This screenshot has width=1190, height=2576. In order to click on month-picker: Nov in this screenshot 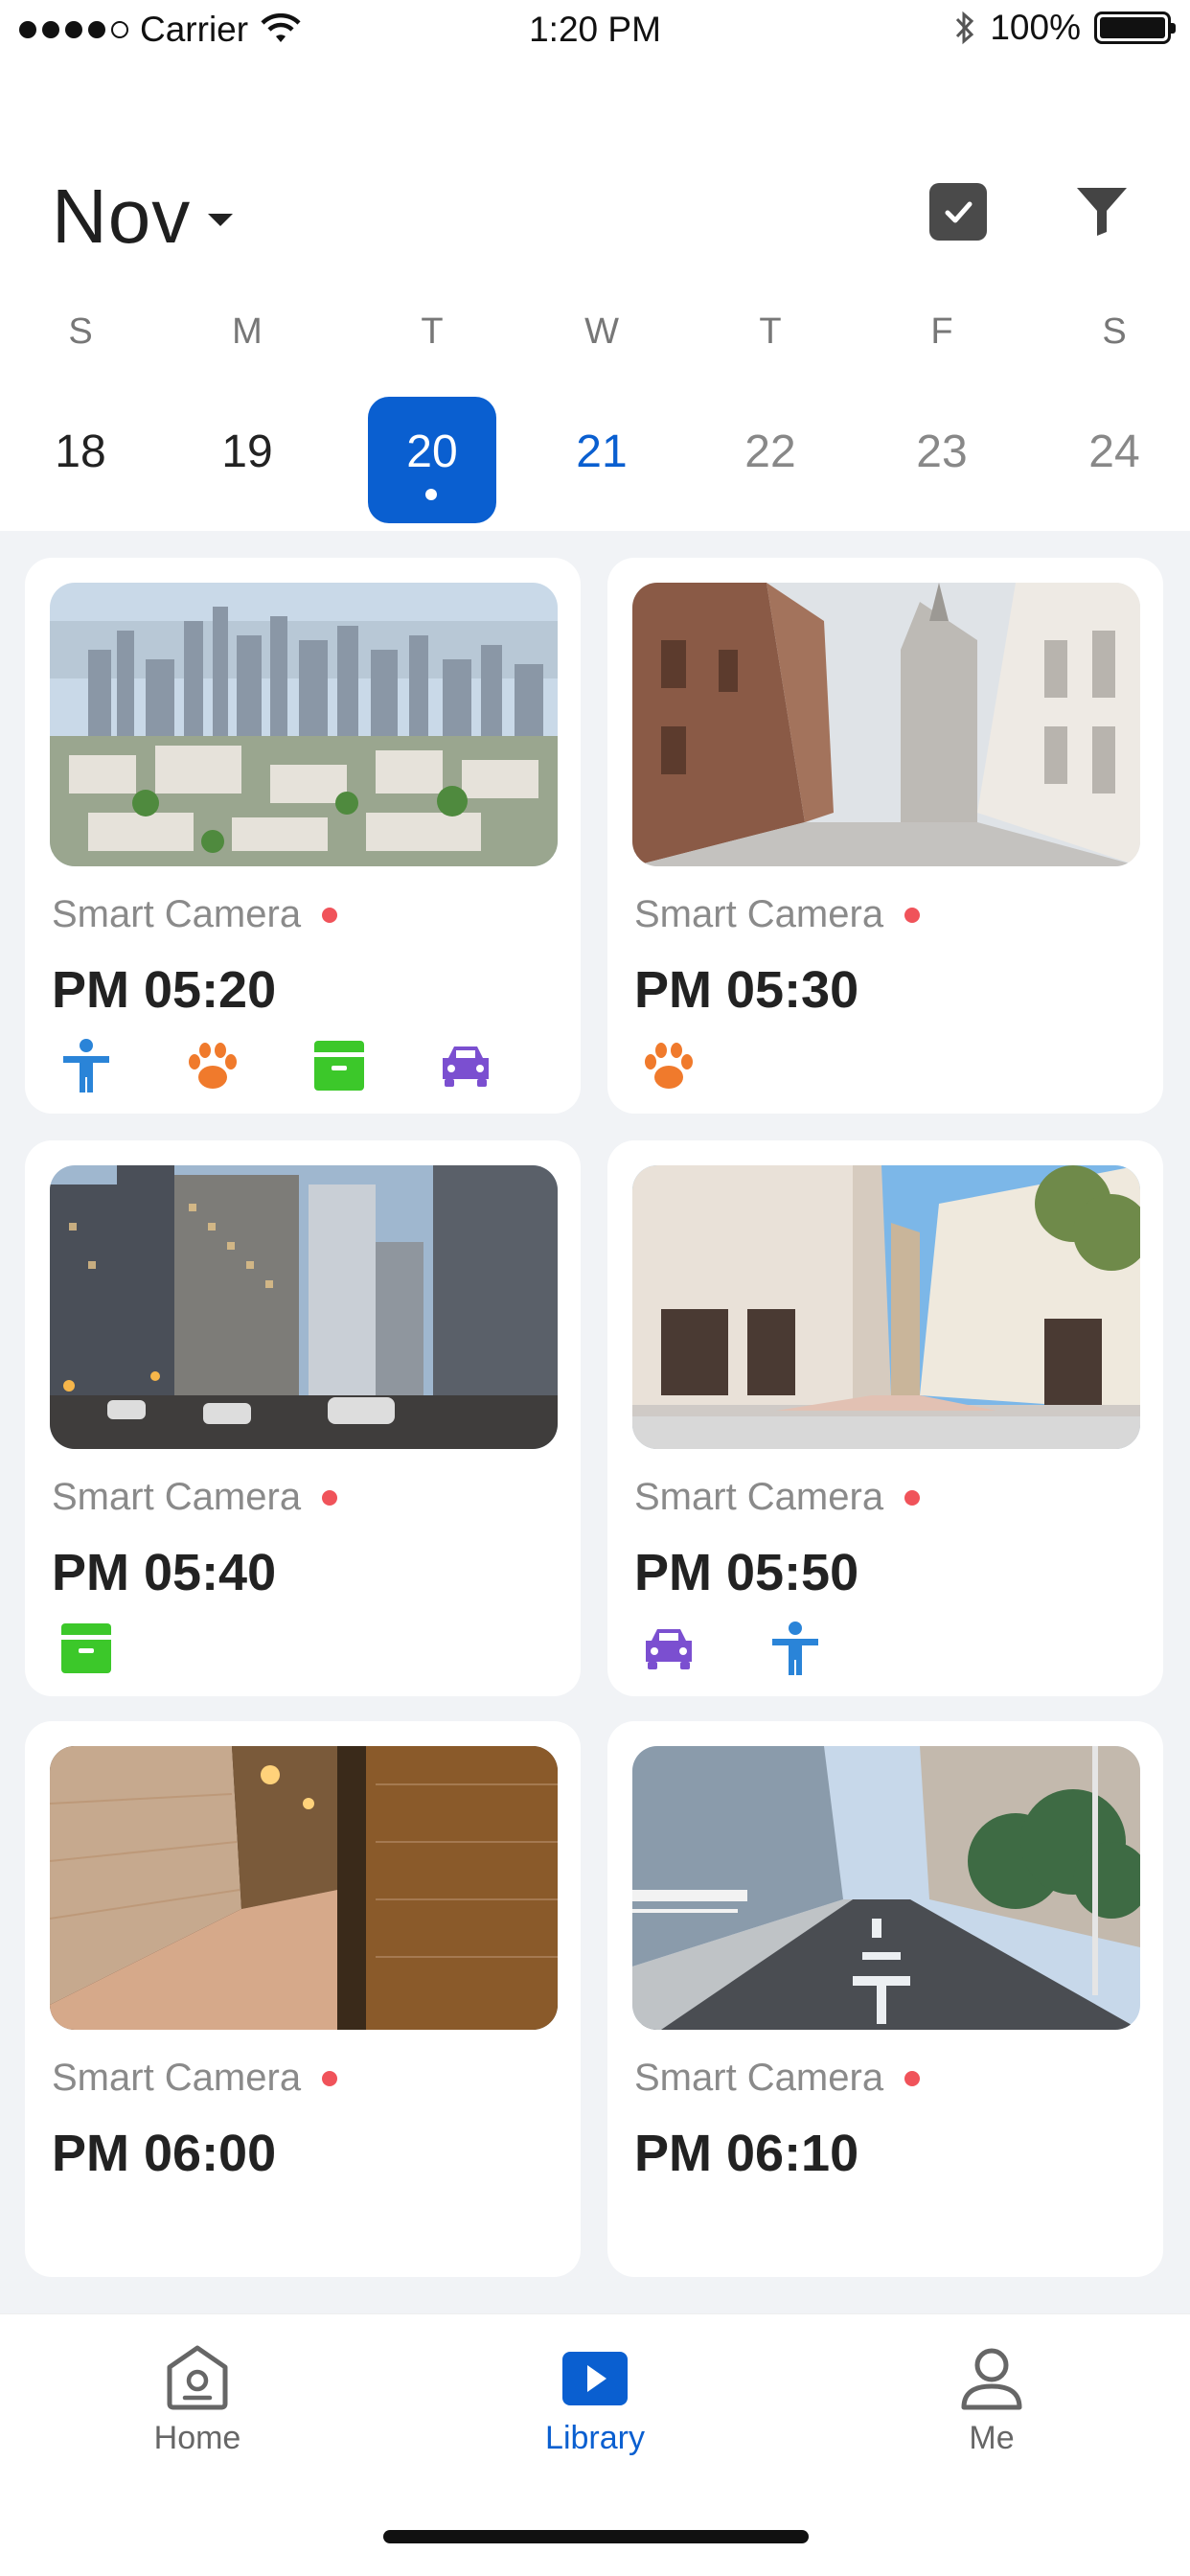, I will do `click(143, 216)`.